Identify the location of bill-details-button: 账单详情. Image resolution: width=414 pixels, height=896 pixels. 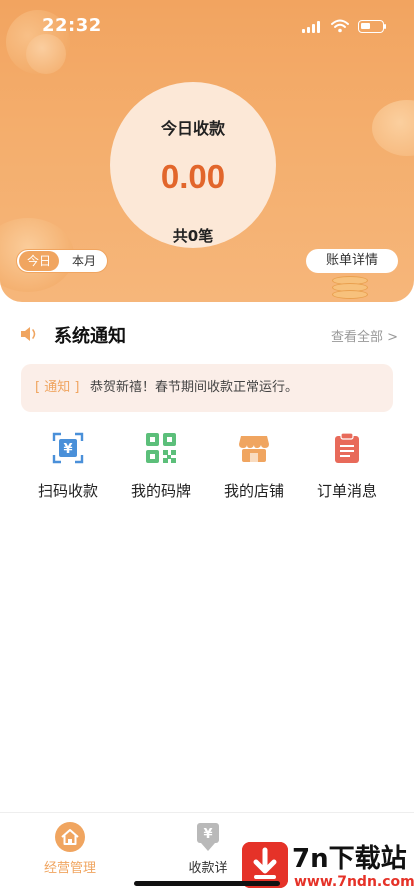
(352, 261).